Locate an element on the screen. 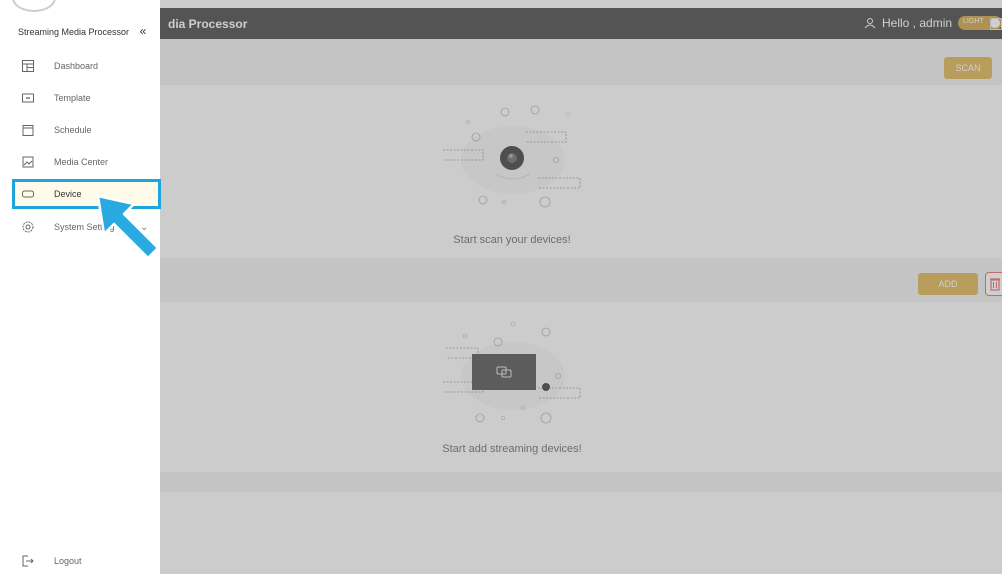 This screenshot has width=1002, height=574. sidebar-item-schedule: Schedule is located at coordinates (86, 130).